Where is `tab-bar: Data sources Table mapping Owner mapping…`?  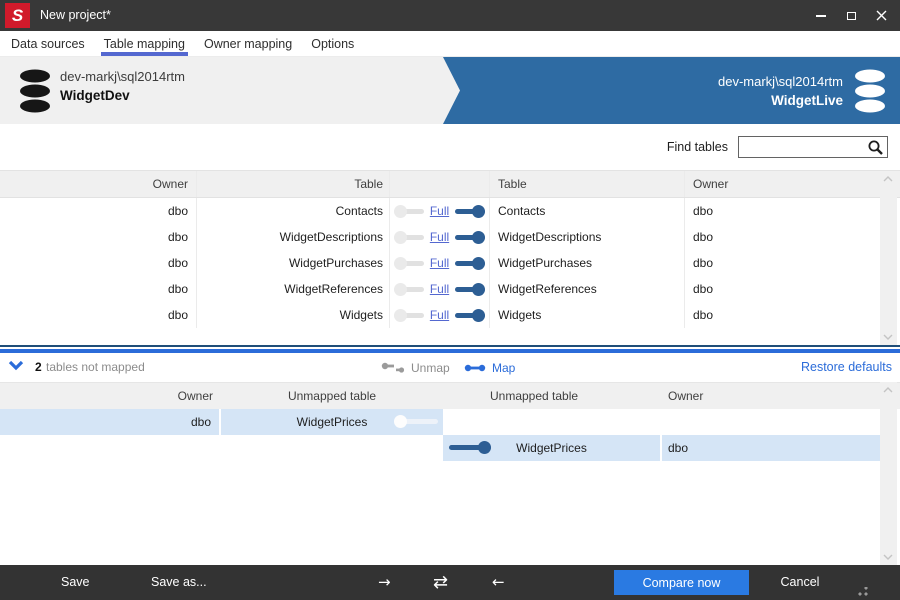 tab-bar: Data sources Table mapping Owner mapping… is located at coordinates (450, 44).